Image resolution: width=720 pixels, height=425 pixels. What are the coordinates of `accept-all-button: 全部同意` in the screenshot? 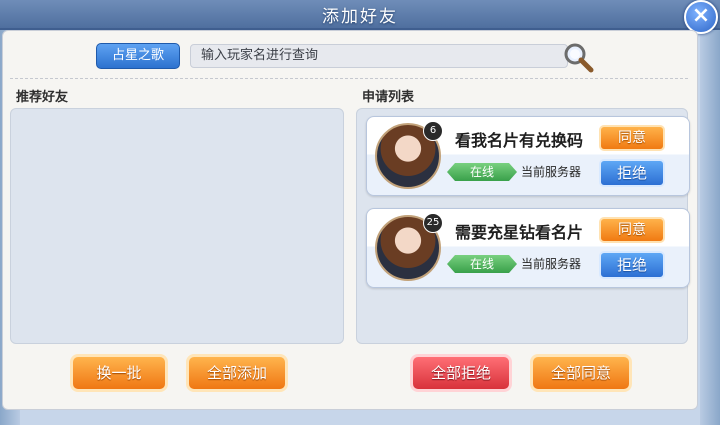 It's located at (581, 373).